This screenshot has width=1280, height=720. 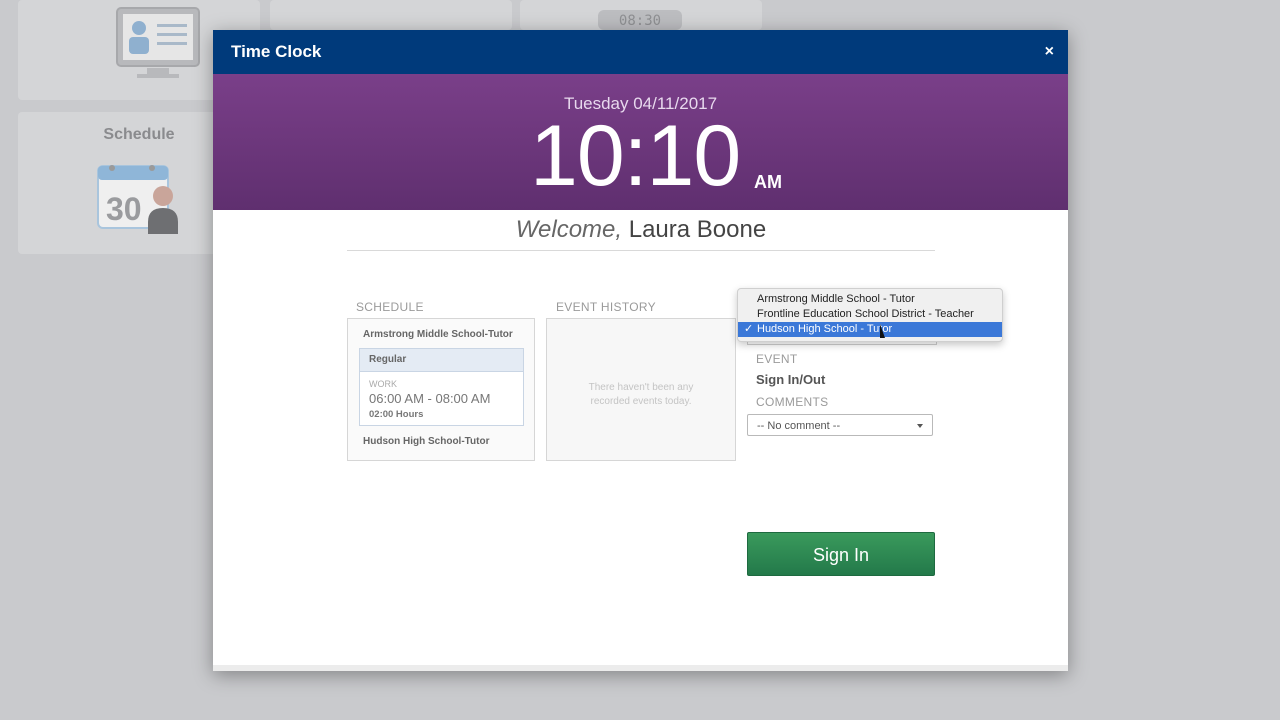 What do you see at coordinates (635, 156) in the screenshot?
I see `clock-time: 10:10` at bounding box center [635, 156].